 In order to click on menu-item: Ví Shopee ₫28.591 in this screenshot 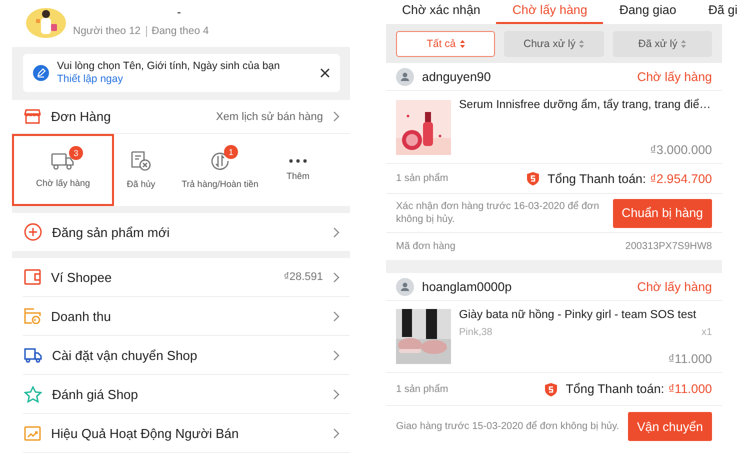, I will do `click(186, 277)`.